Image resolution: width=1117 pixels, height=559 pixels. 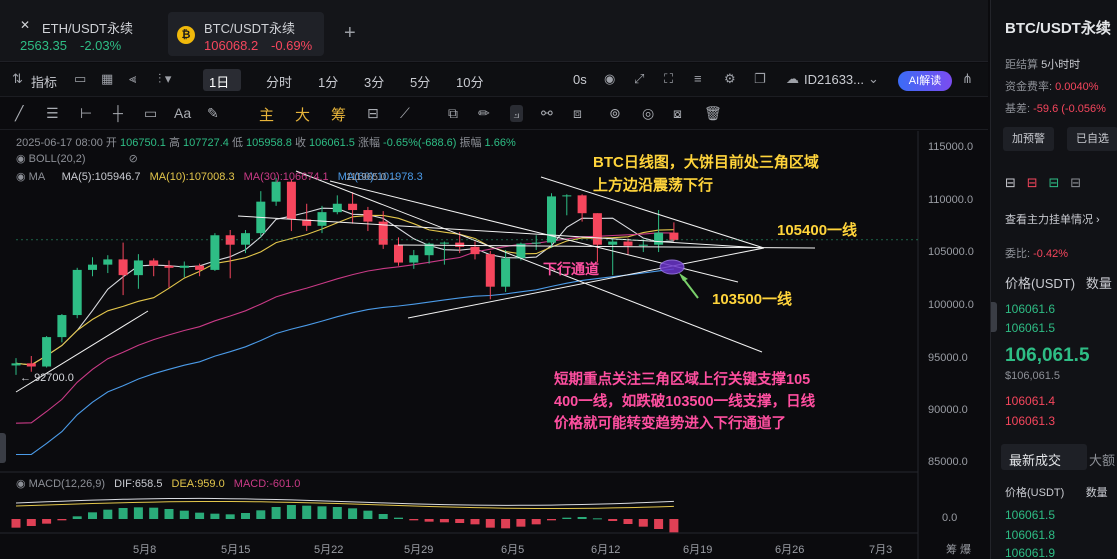 I want to click on depth-sell-icon: ⊟, so click(x=1032, y=182).